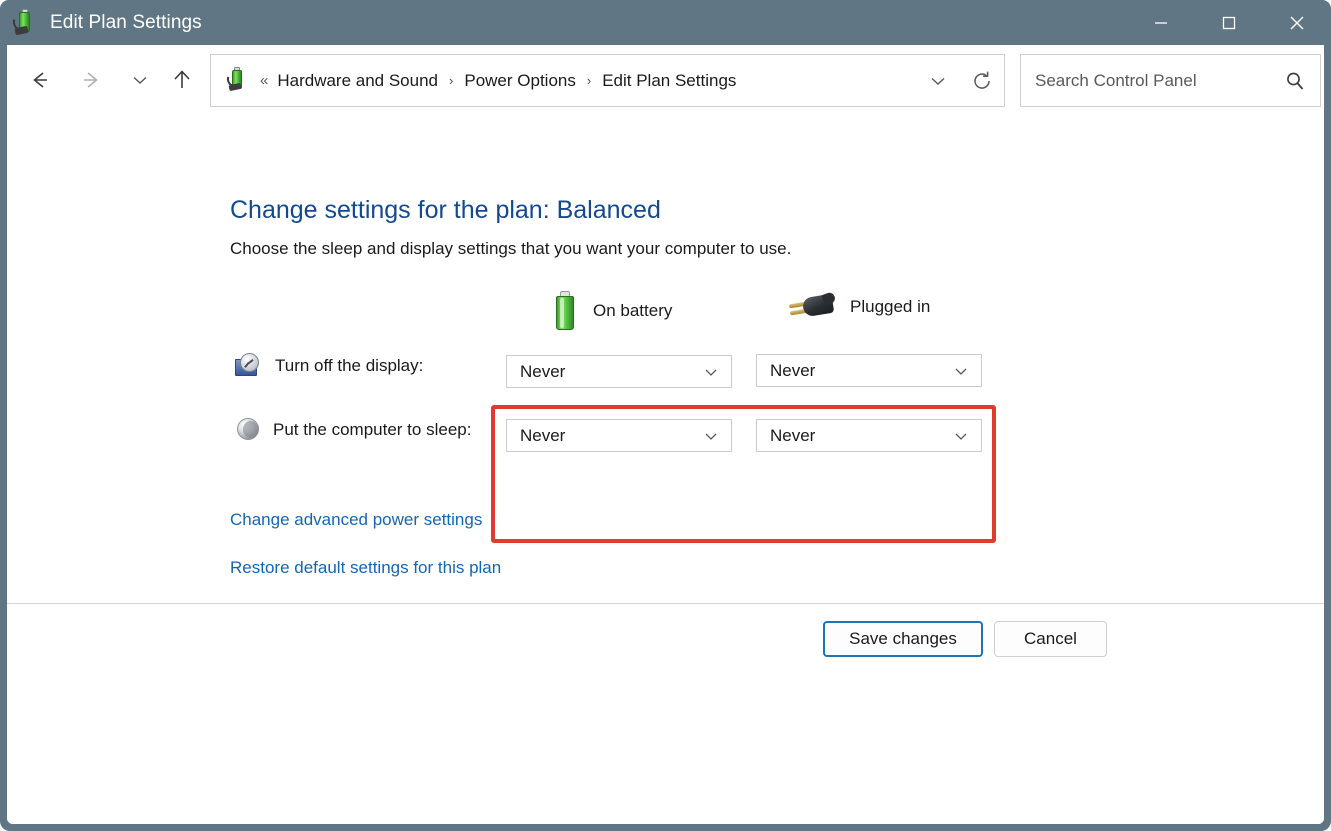 This screenshot has width=1331, height=831. What do you see at coordinates (445, 210) in the screenshot?
I see `page-title: Change settings for the plan: Balanced` at bounding box center [445, 210].